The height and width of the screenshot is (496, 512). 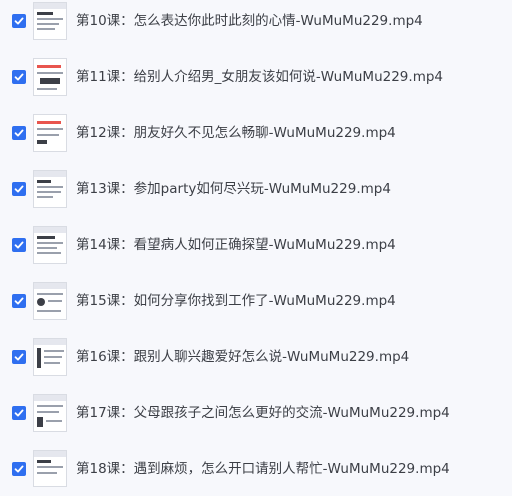 I want to click on file-row: 第12课：朋友好久不见怎么畅聊-WuMuMu229.mp4, so click(x=256, y=136).